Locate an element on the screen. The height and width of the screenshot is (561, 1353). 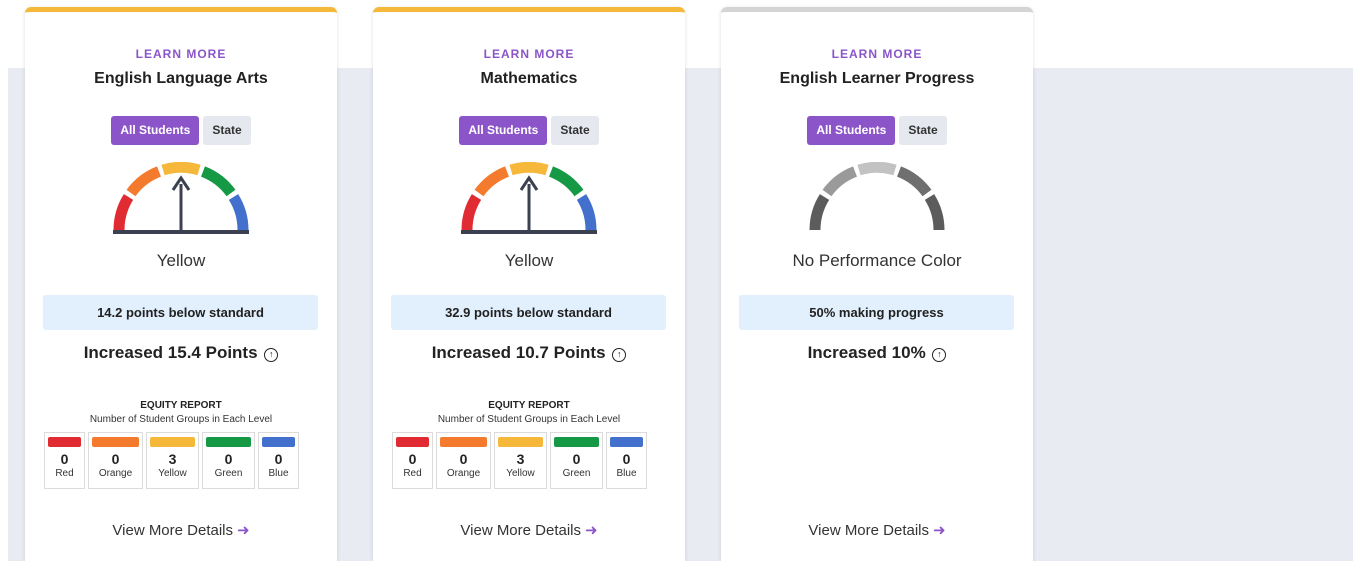
change-text: Increased 10% is located at coordinates (866, 352).